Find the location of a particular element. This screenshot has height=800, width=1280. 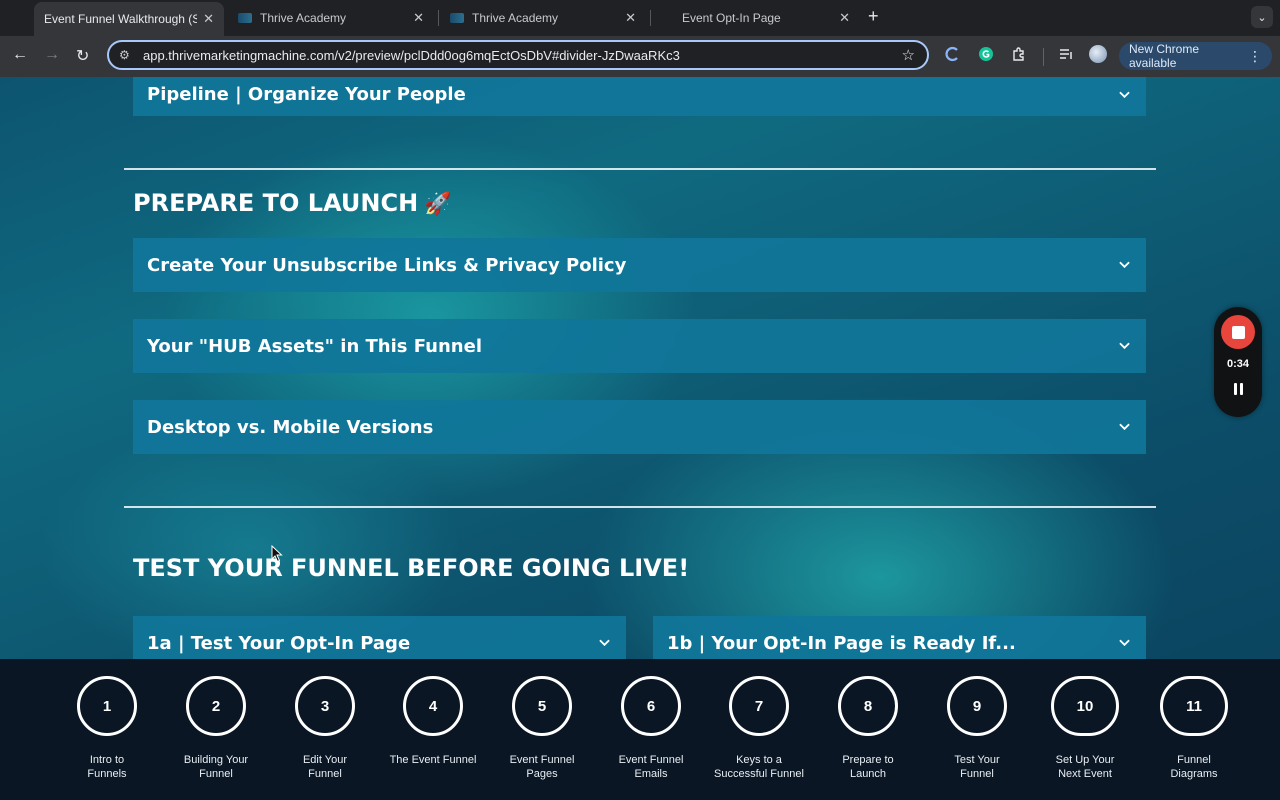

tab-thrive-academy-1: Thrive Academy ✕ is located at coordinates (331, 18).